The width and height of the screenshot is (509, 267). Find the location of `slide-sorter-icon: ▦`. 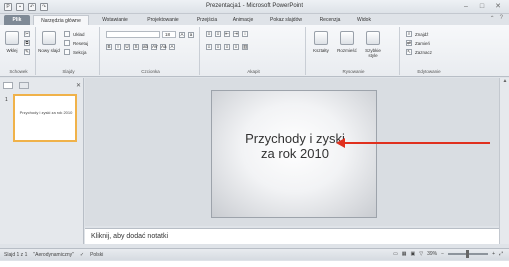

slide-sorter-icon: ▦ is located at coordinates (404, 254).